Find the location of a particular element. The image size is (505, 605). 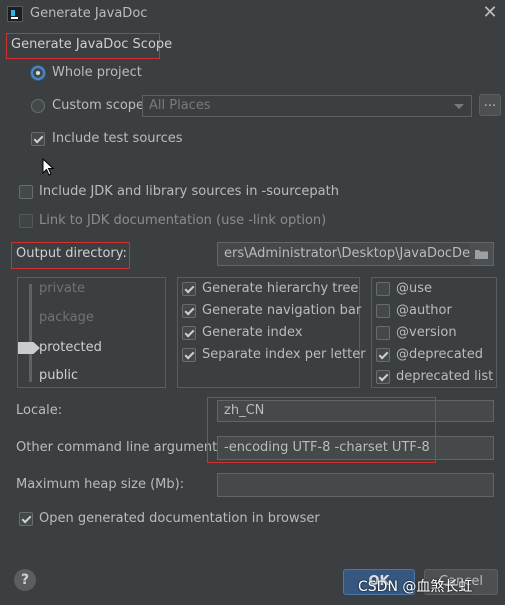

navigation-bar-label: Generate navigation bar is located at coordinates (281, 310).